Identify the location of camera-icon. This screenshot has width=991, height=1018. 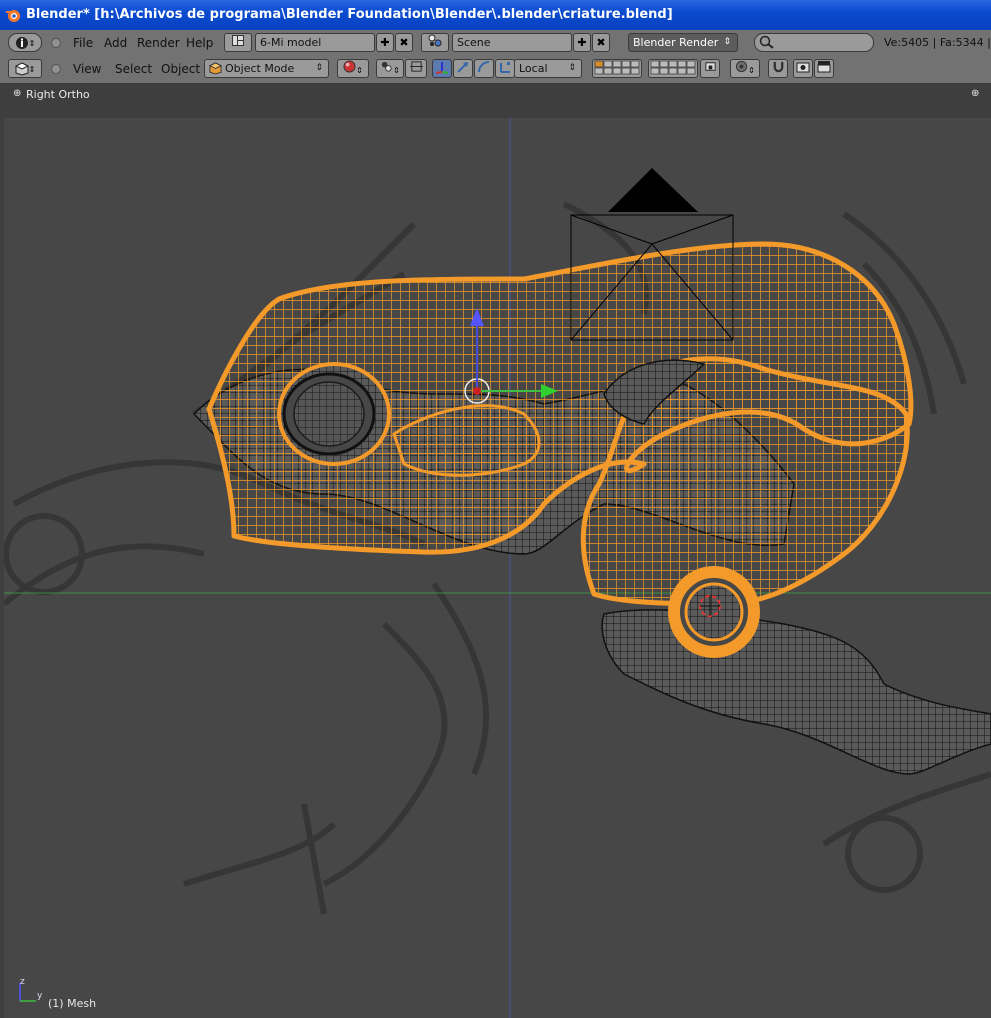
(803, 67).